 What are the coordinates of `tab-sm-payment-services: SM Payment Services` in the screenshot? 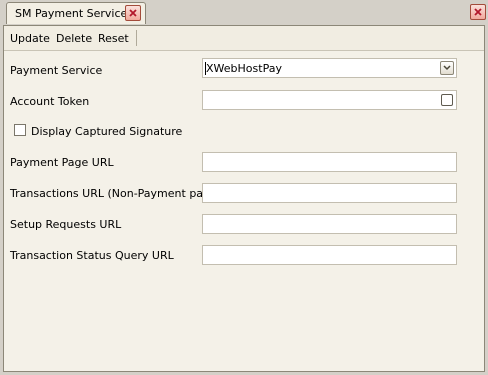 It's located at (76, 13).